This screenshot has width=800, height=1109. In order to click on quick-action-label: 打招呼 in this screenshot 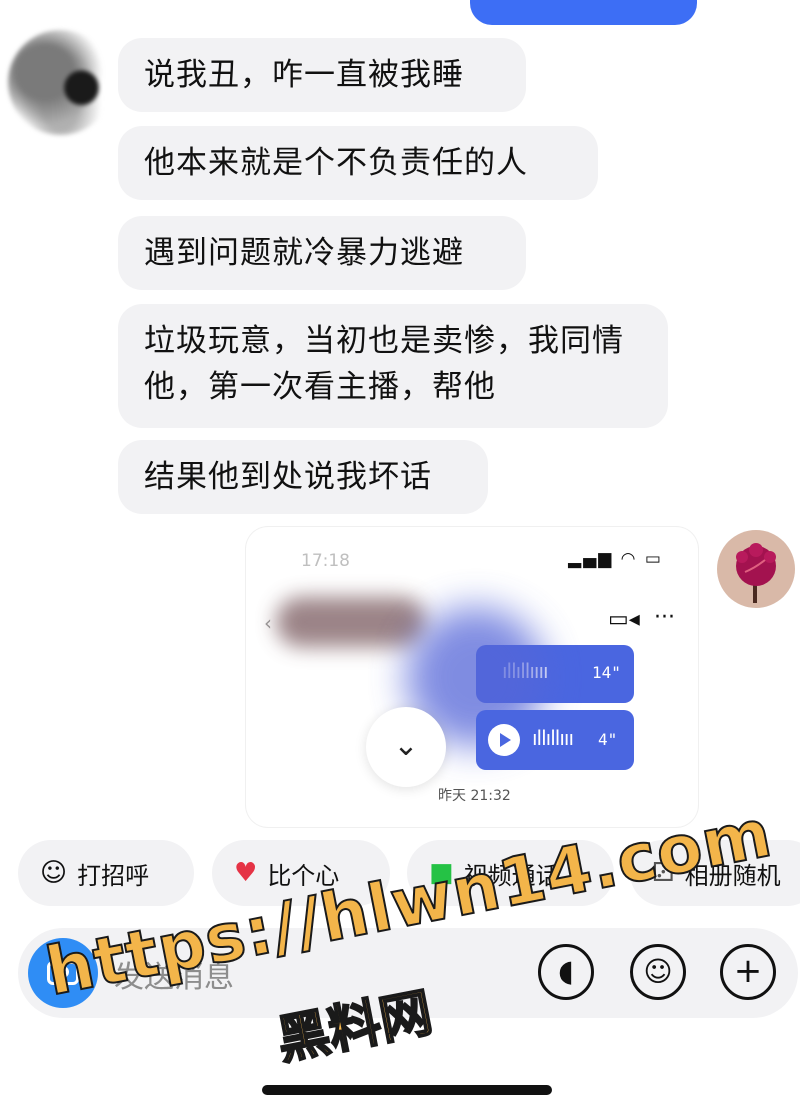, I will do `click(113, 875)`.